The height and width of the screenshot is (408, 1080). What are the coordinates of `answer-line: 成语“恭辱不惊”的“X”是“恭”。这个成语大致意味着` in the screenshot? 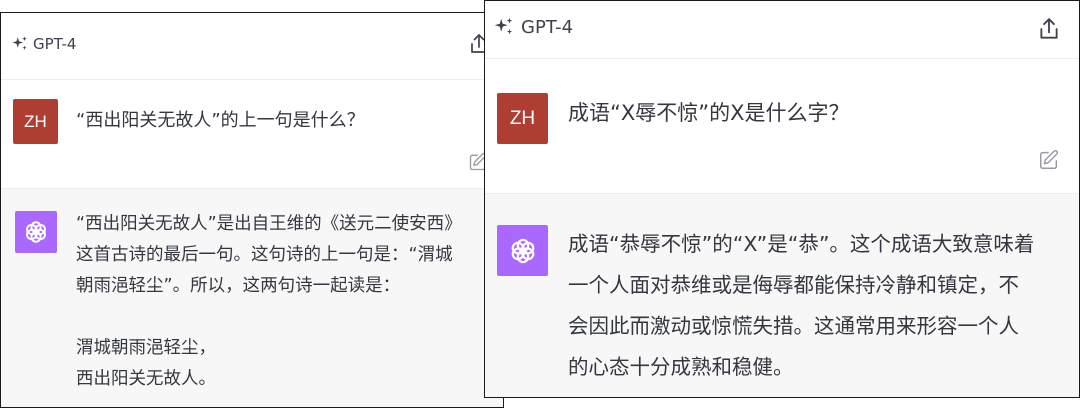 It's located at (801, 244).